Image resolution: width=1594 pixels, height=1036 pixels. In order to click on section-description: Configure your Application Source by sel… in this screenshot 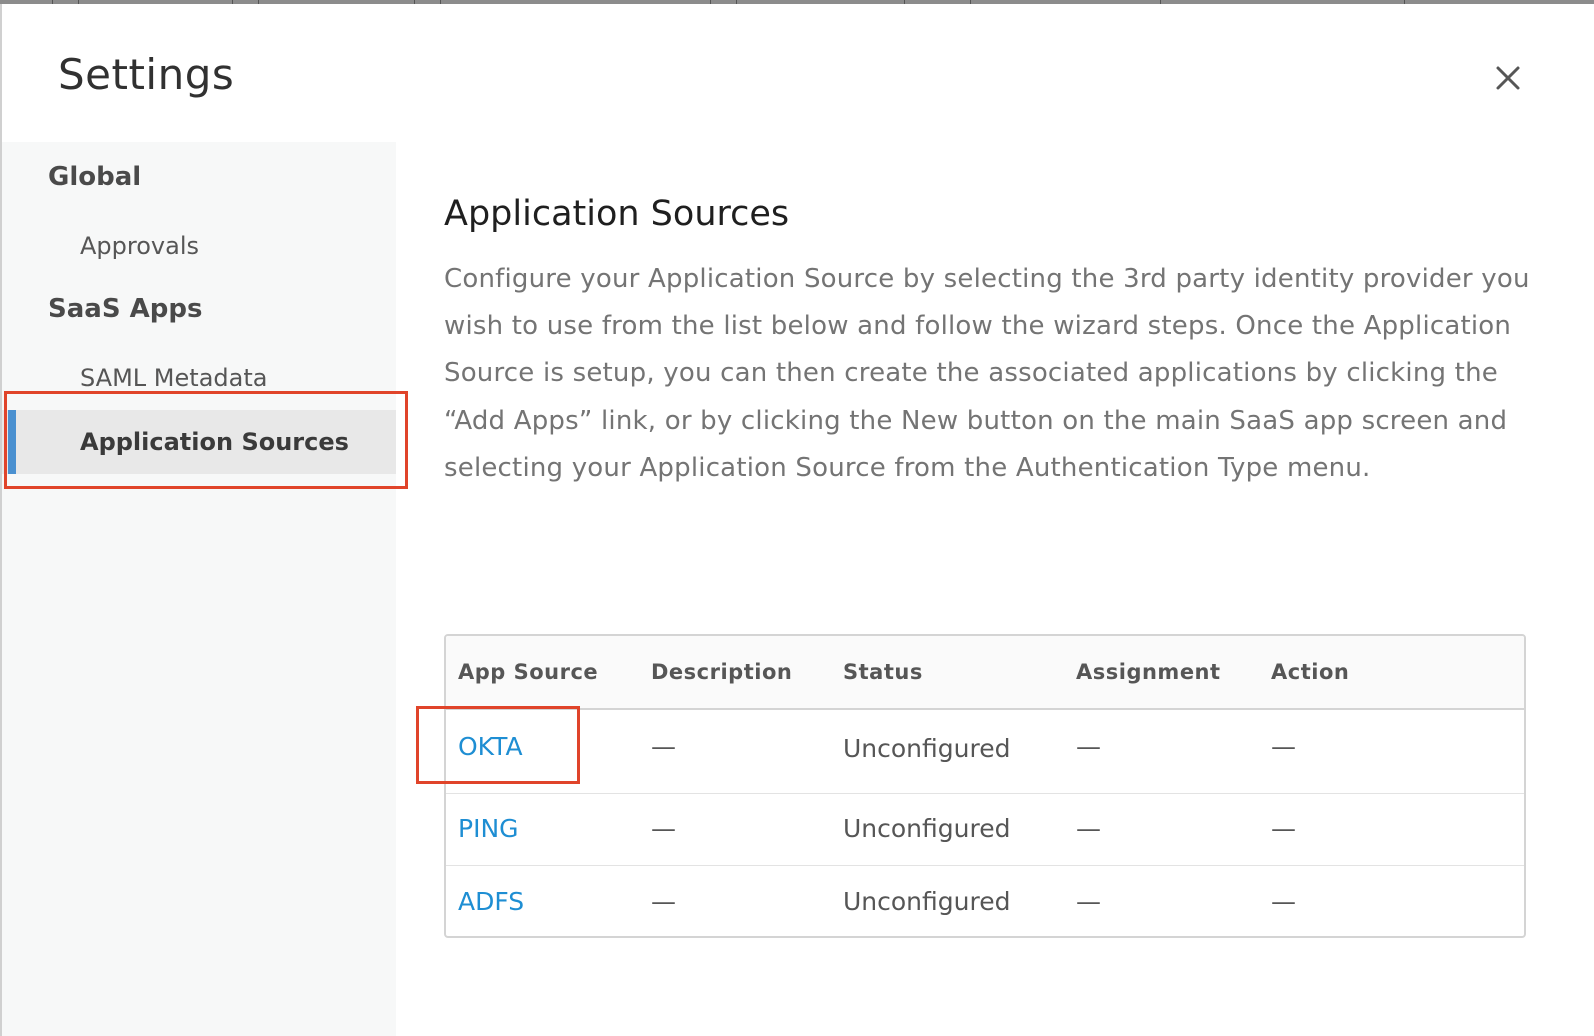, I will do `click(987, 373)`.